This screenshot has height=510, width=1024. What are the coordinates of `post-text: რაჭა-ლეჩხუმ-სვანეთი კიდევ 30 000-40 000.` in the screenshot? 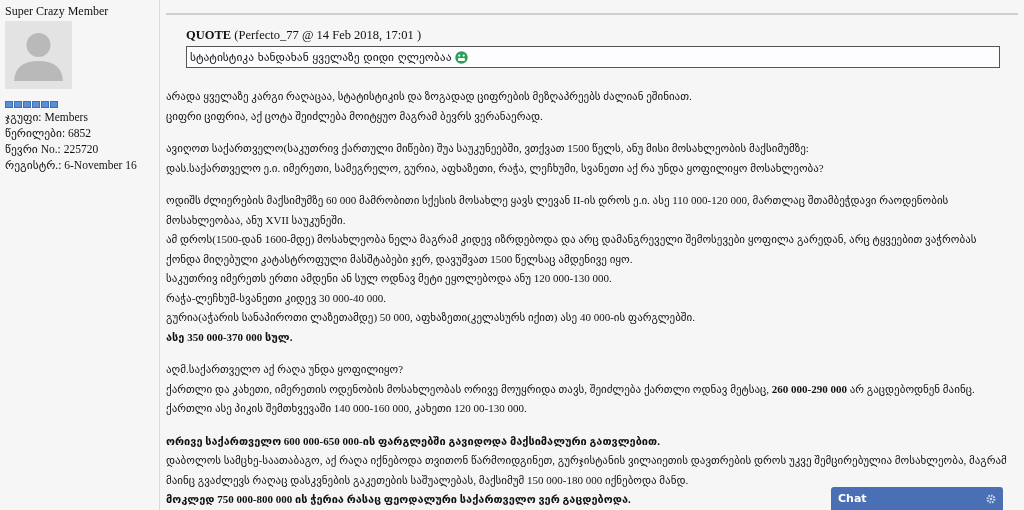 It's located at (276, 298).